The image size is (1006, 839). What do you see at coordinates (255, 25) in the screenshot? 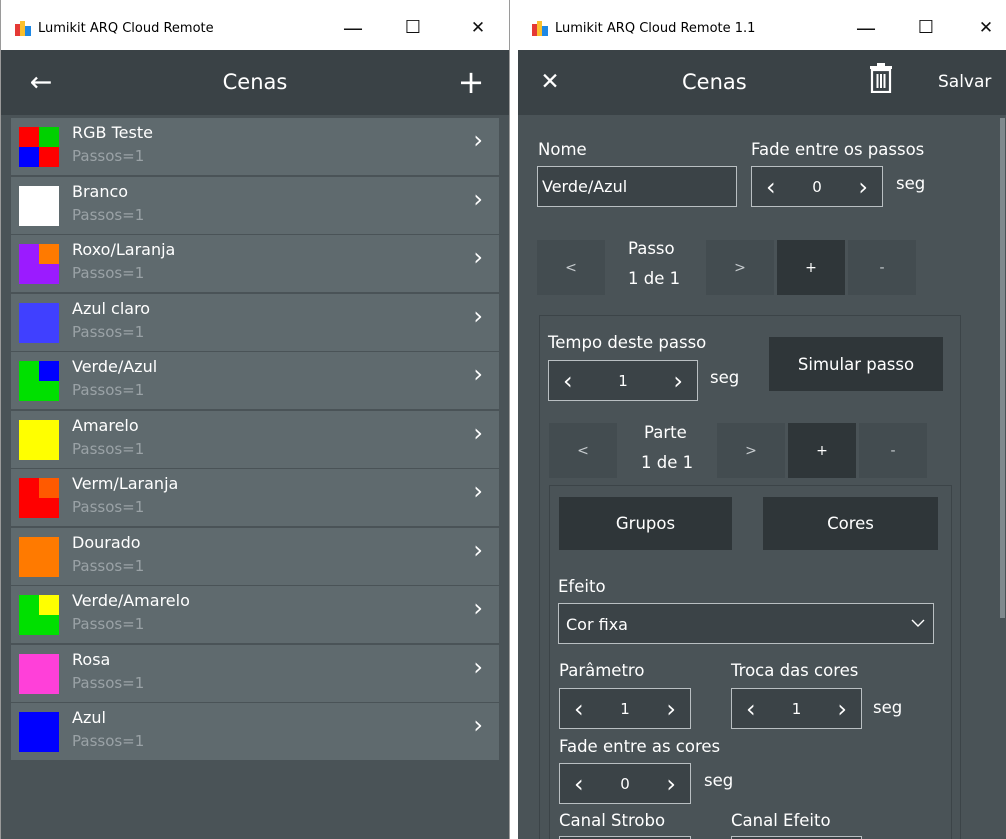
I see `title-bar: Lumikit ARQ Cloud Remote — ☐ ✕` at bounding box center [255, 25].